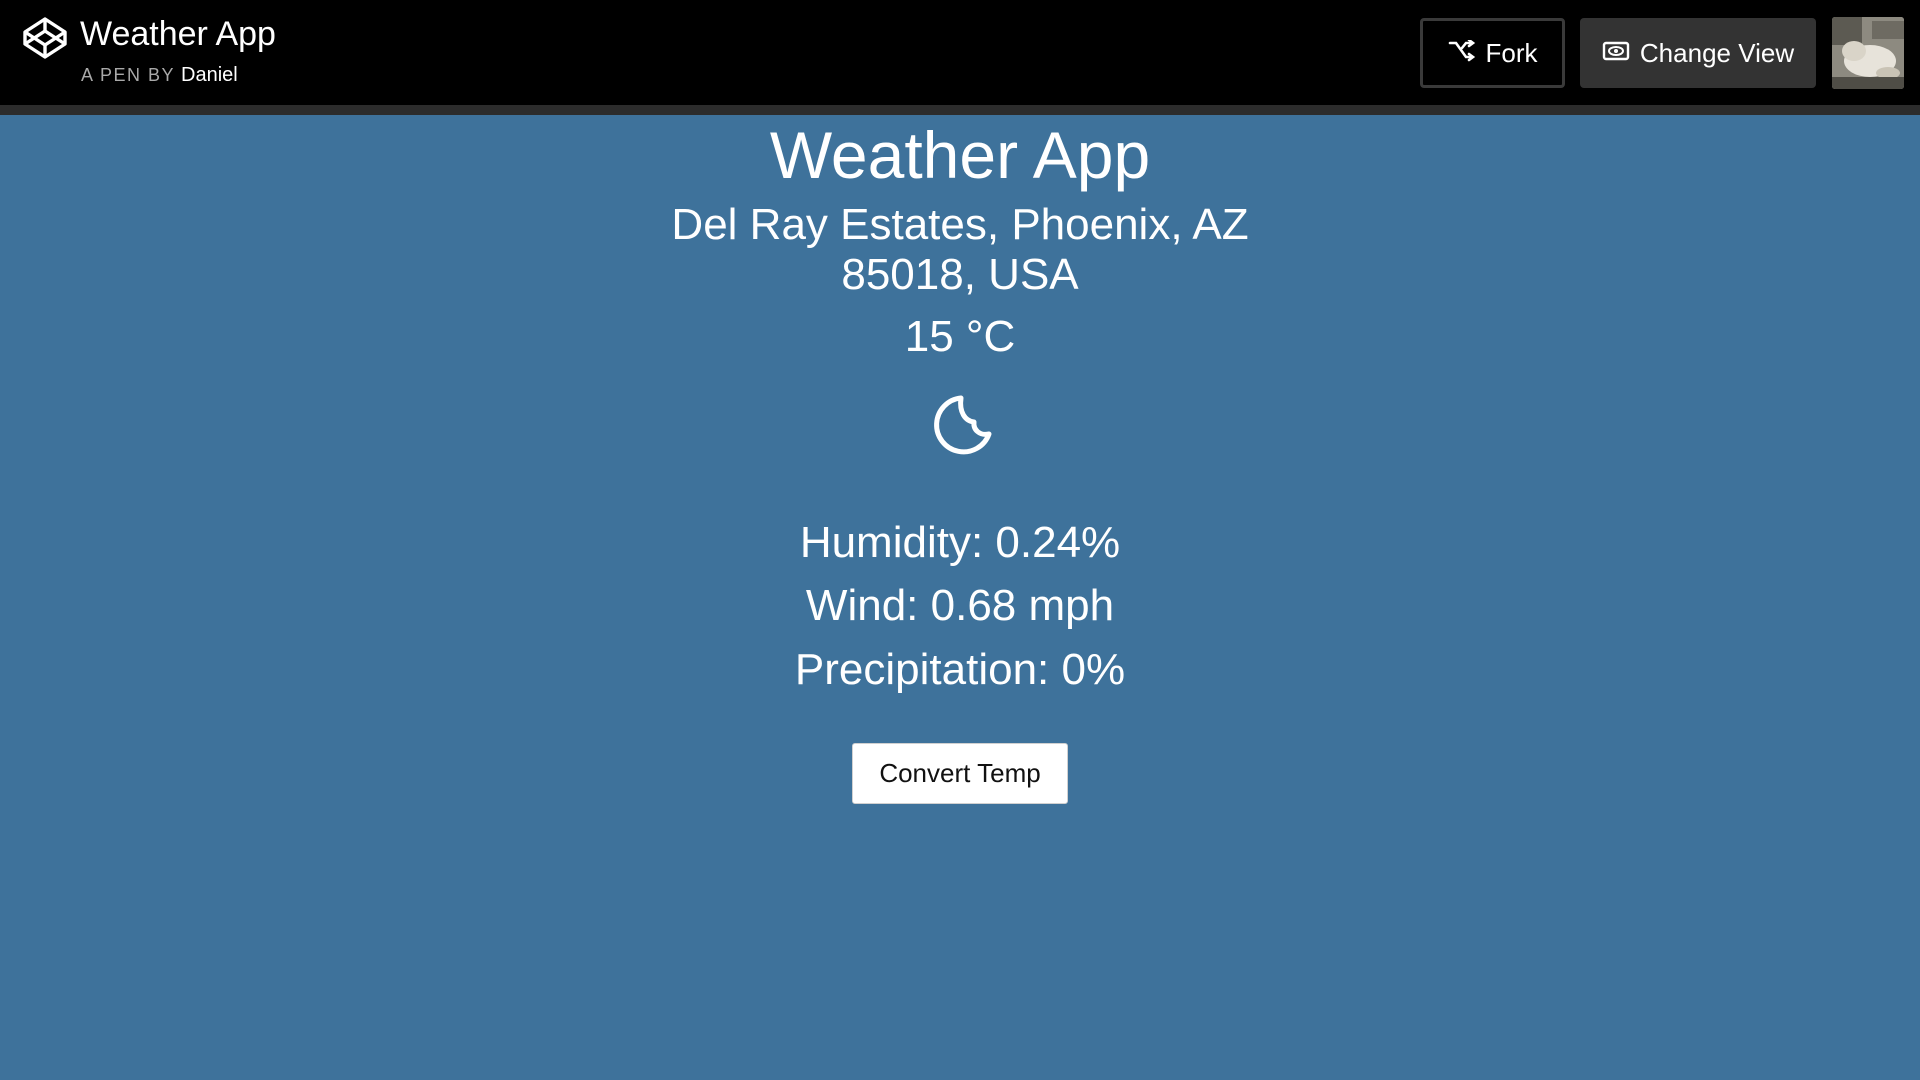 Image resolution: width=1920 pixels, height=1080 pixels. Describe the element at coordinates (960, 336) in the screenshot. I see `temperature-text: 15 °C` at that location.